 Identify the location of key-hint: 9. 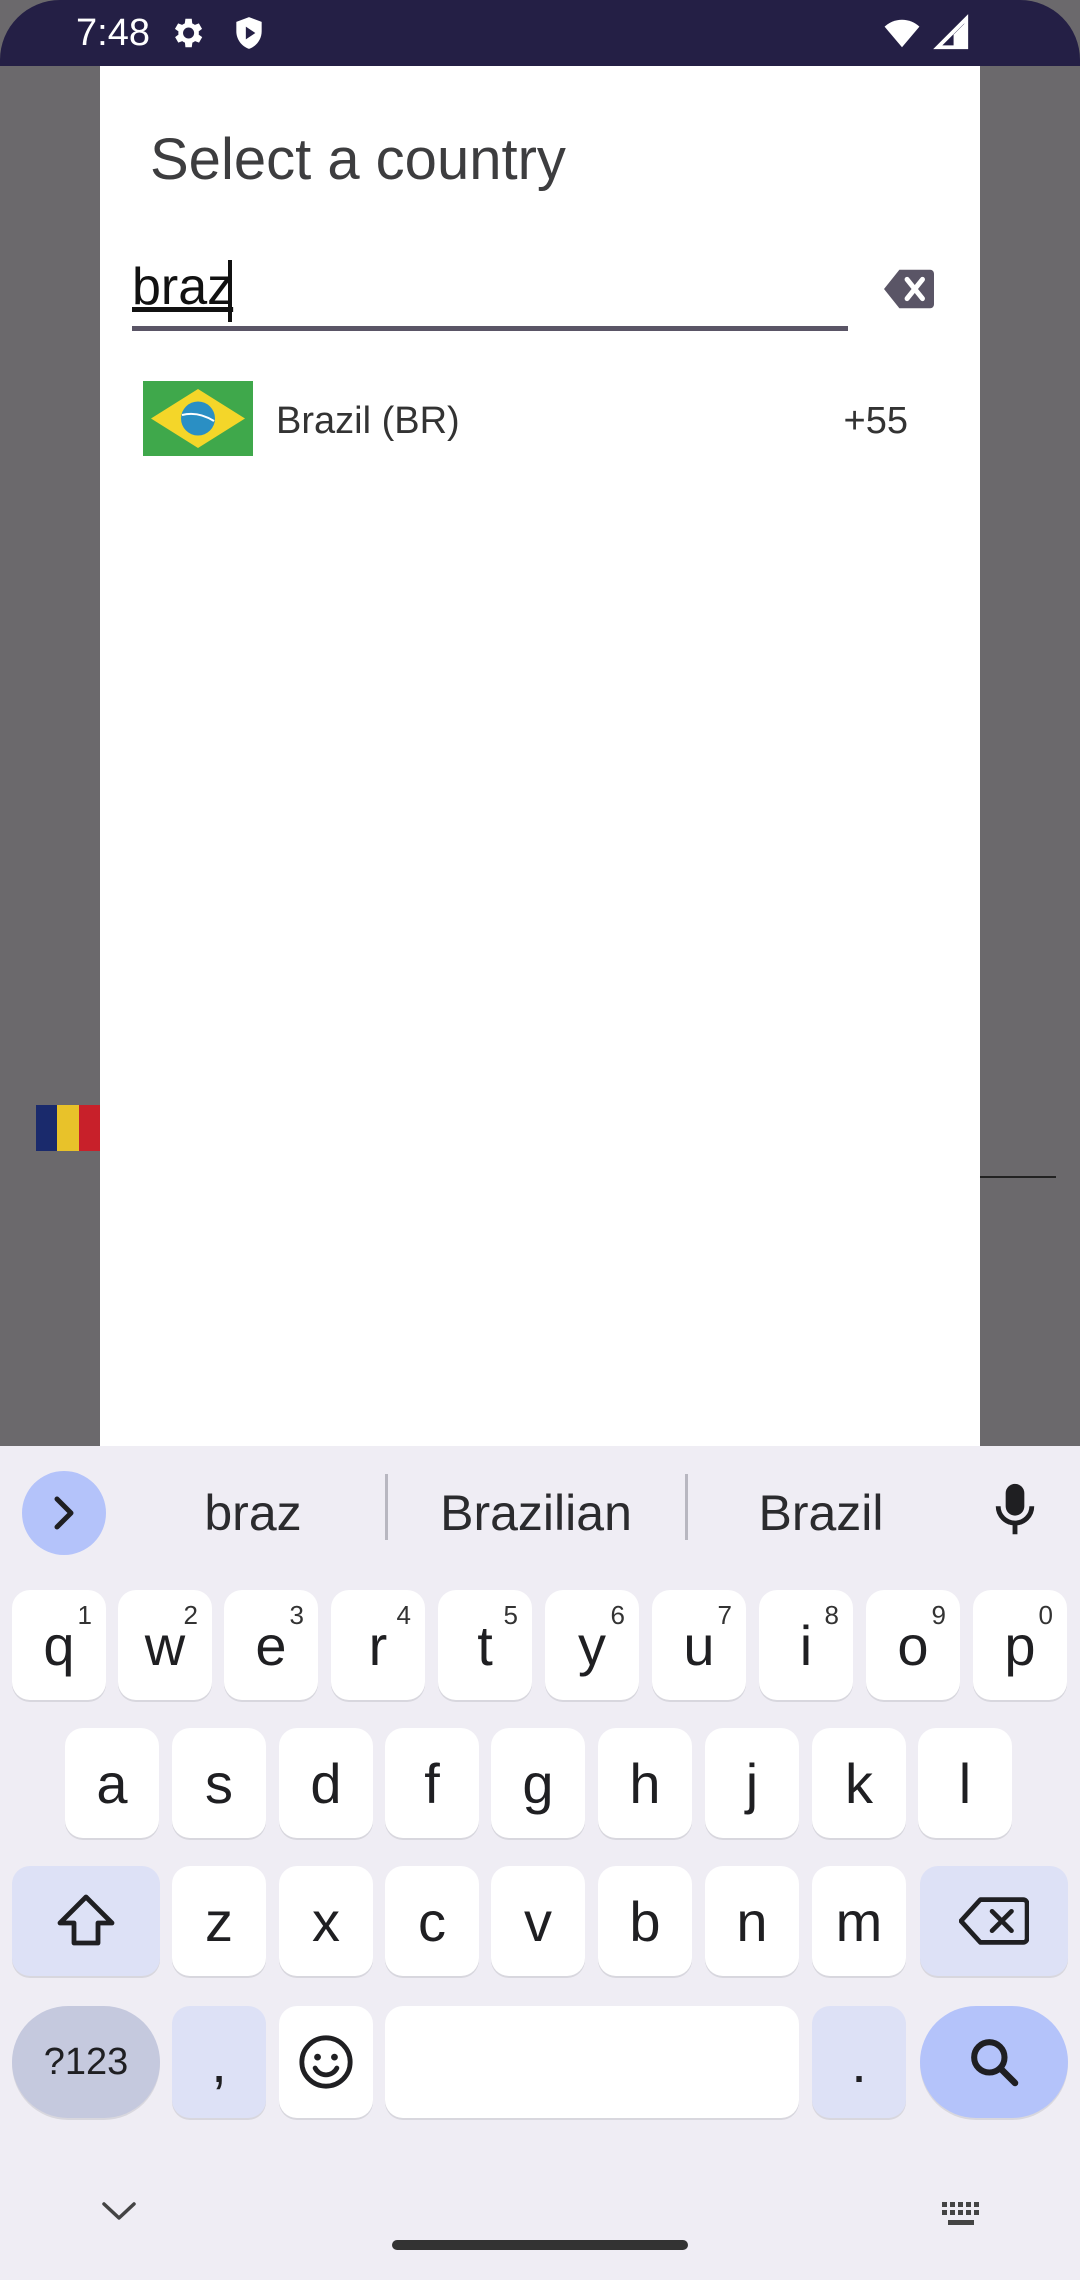
(938, 1615).